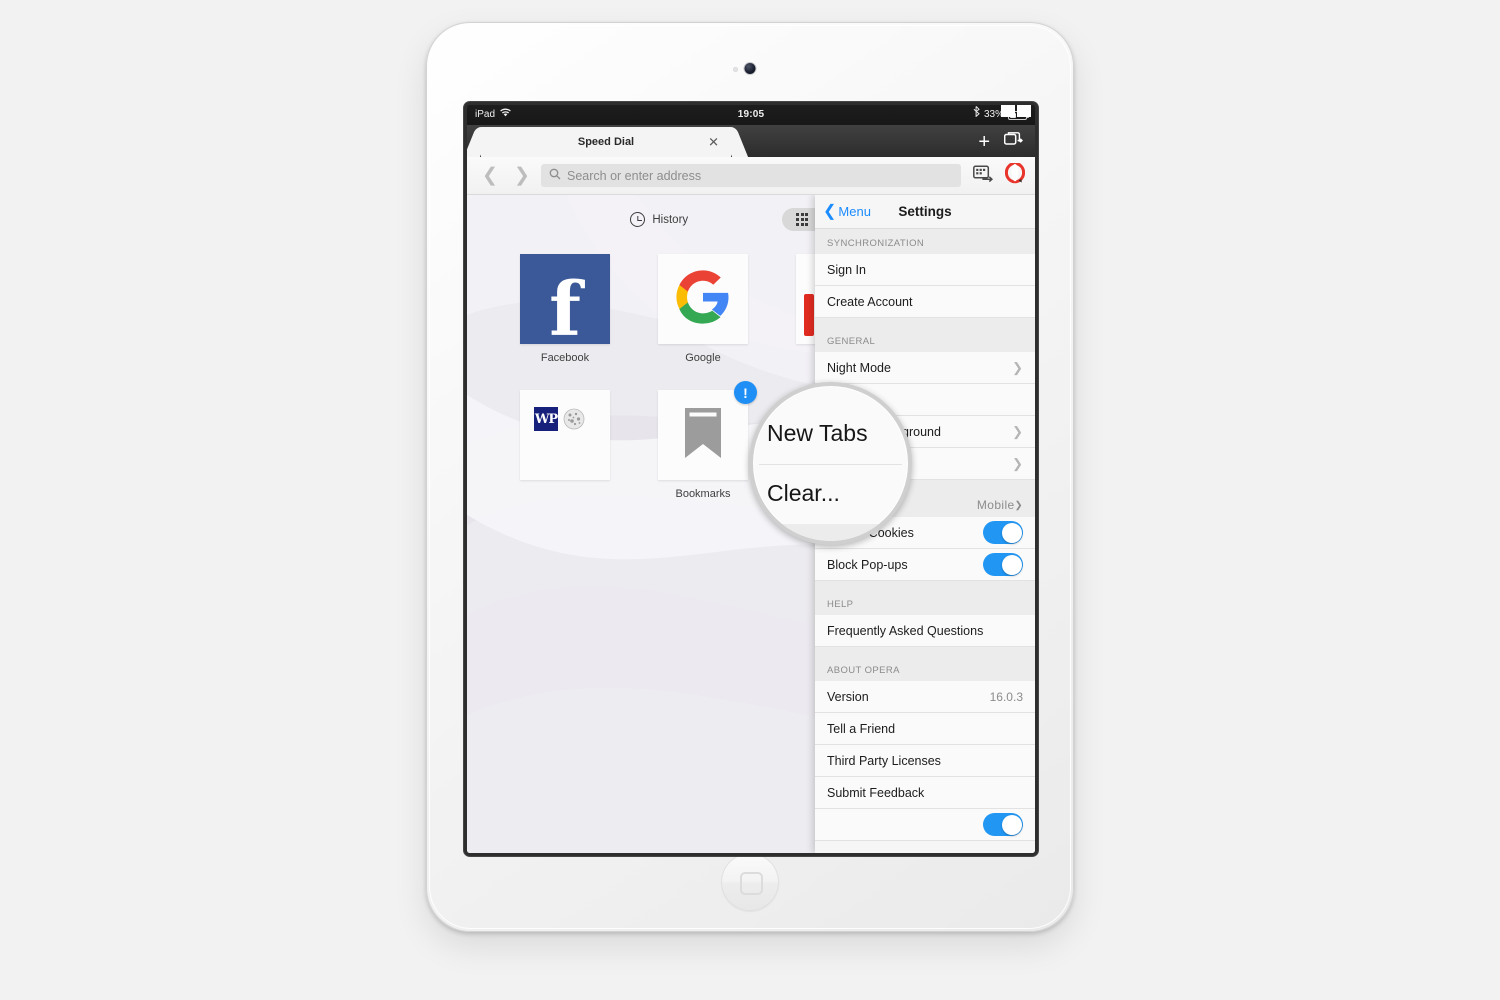 Image resolution: width=1500 pixels, height=1000 pixels. Describe the element at coordinates (1006, 696) in the screenshot. I see `version-value: 16.0.3` at that location.